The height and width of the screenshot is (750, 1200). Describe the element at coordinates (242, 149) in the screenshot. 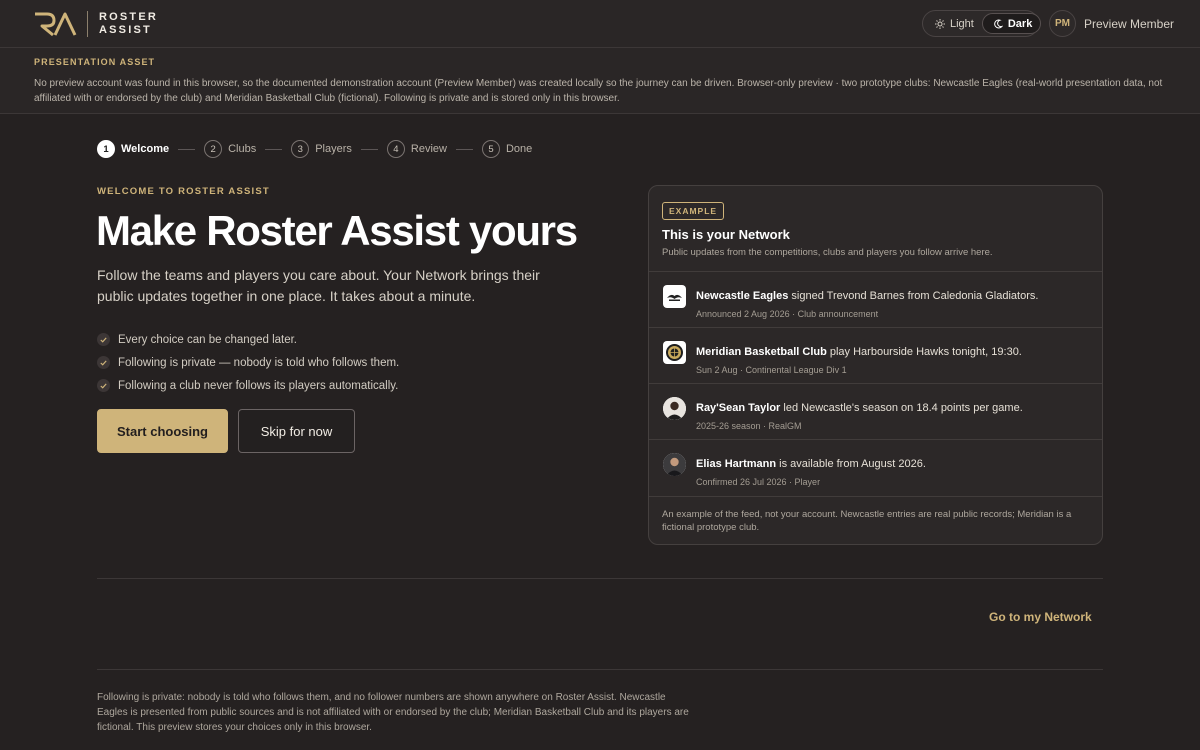

I see `step-label: Clubs` at that location.